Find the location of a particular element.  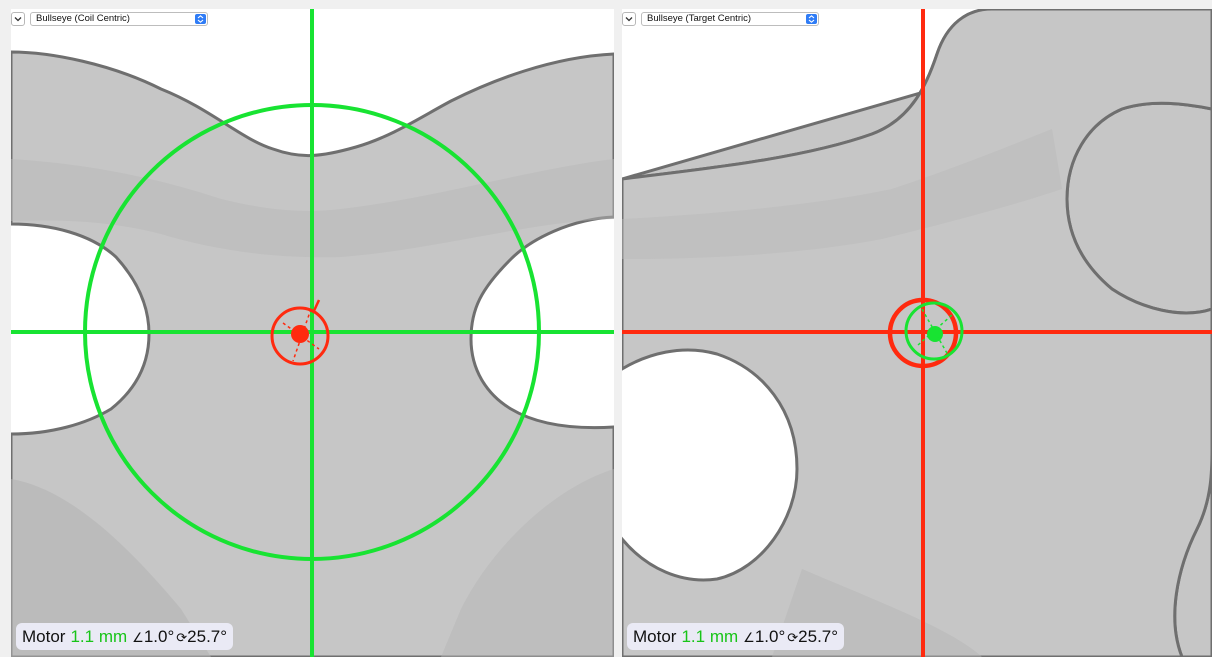

coil-position-dot is located at coordinates (300, 334).